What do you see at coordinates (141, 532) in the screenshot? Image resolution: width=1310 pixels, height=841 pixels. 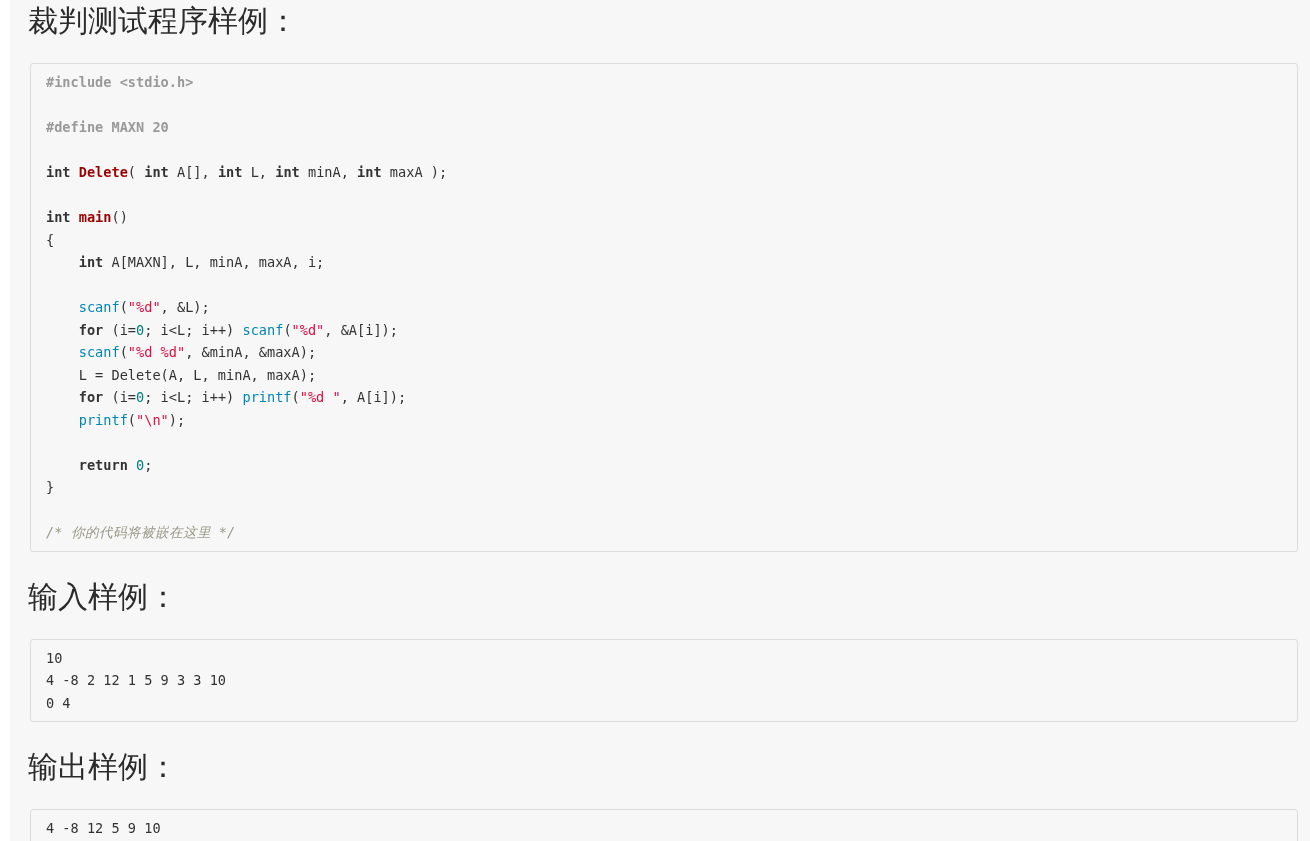 I see `code-line: /* 你的代码将被嵌在这里 */` at bounding box center [141, 532].